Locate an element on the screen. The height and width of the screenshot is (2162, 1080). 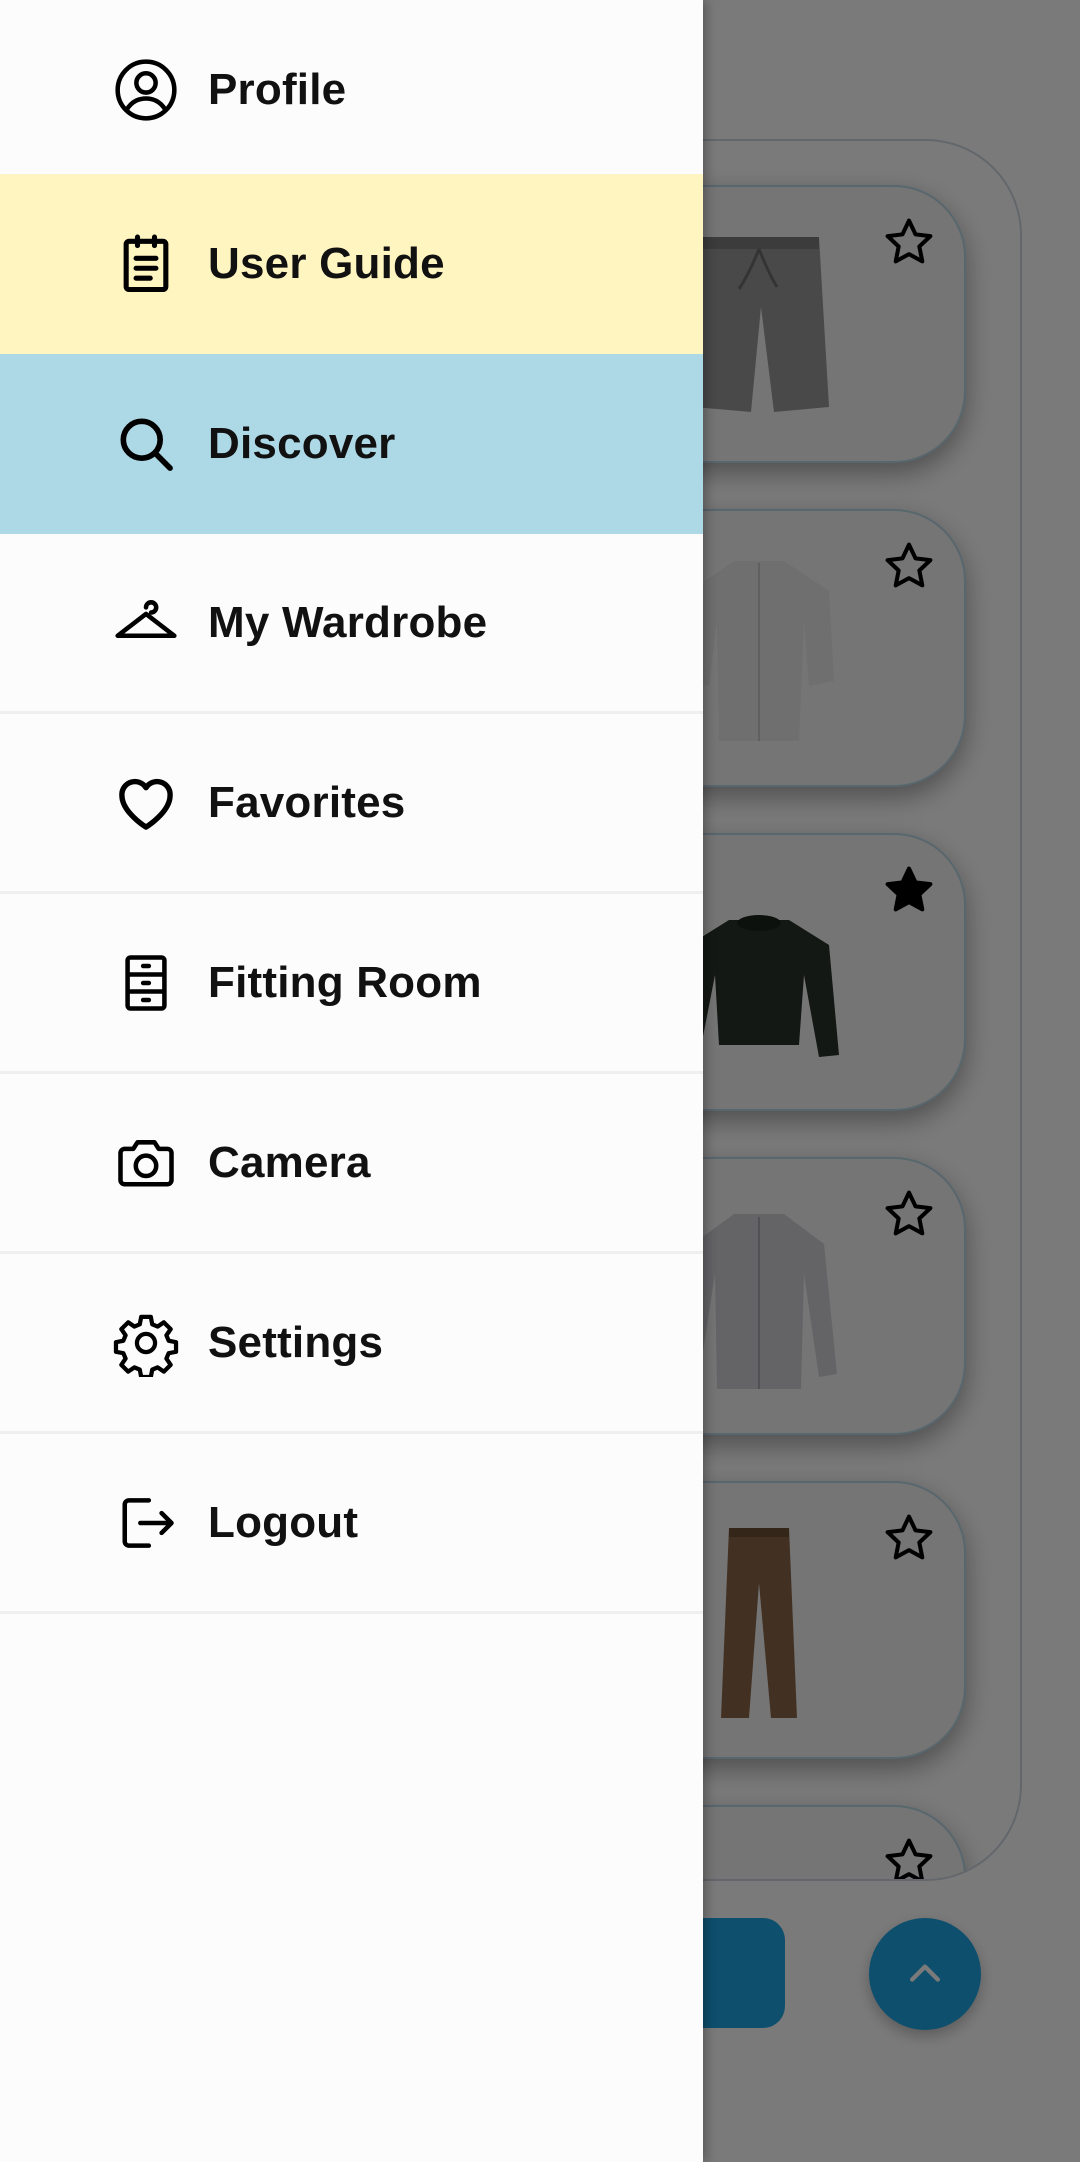
drawer-item-label: Discover is located at coordinates (302, 443).